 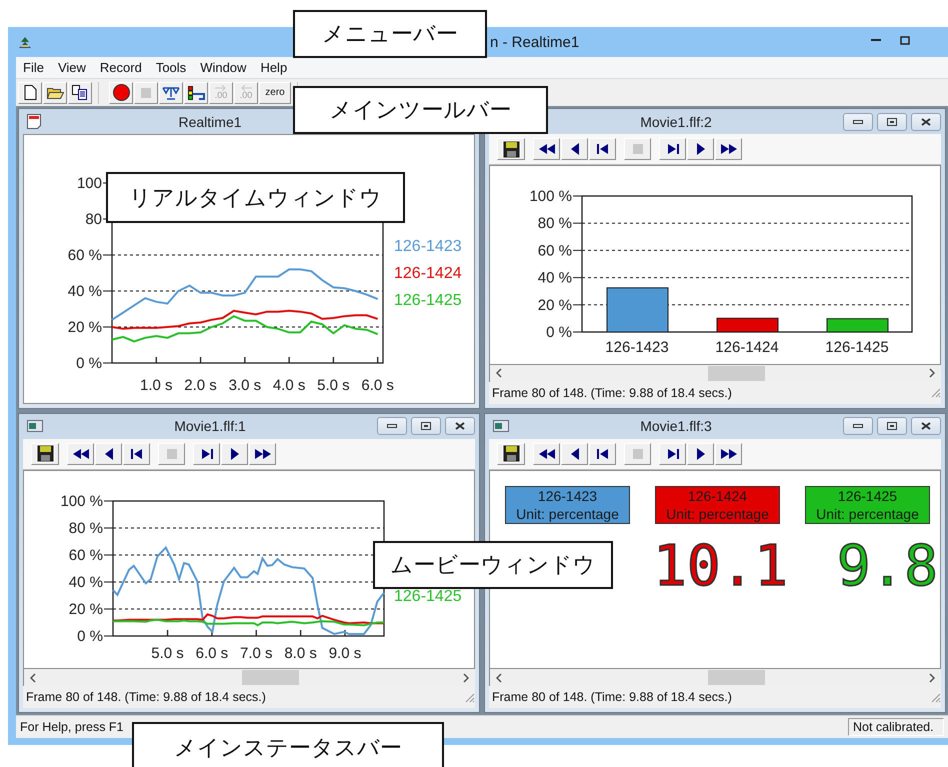 What do you see at coordinates (30, 93) in the screenshot?
I see `new-file-button` at bounding box center [30, 93].